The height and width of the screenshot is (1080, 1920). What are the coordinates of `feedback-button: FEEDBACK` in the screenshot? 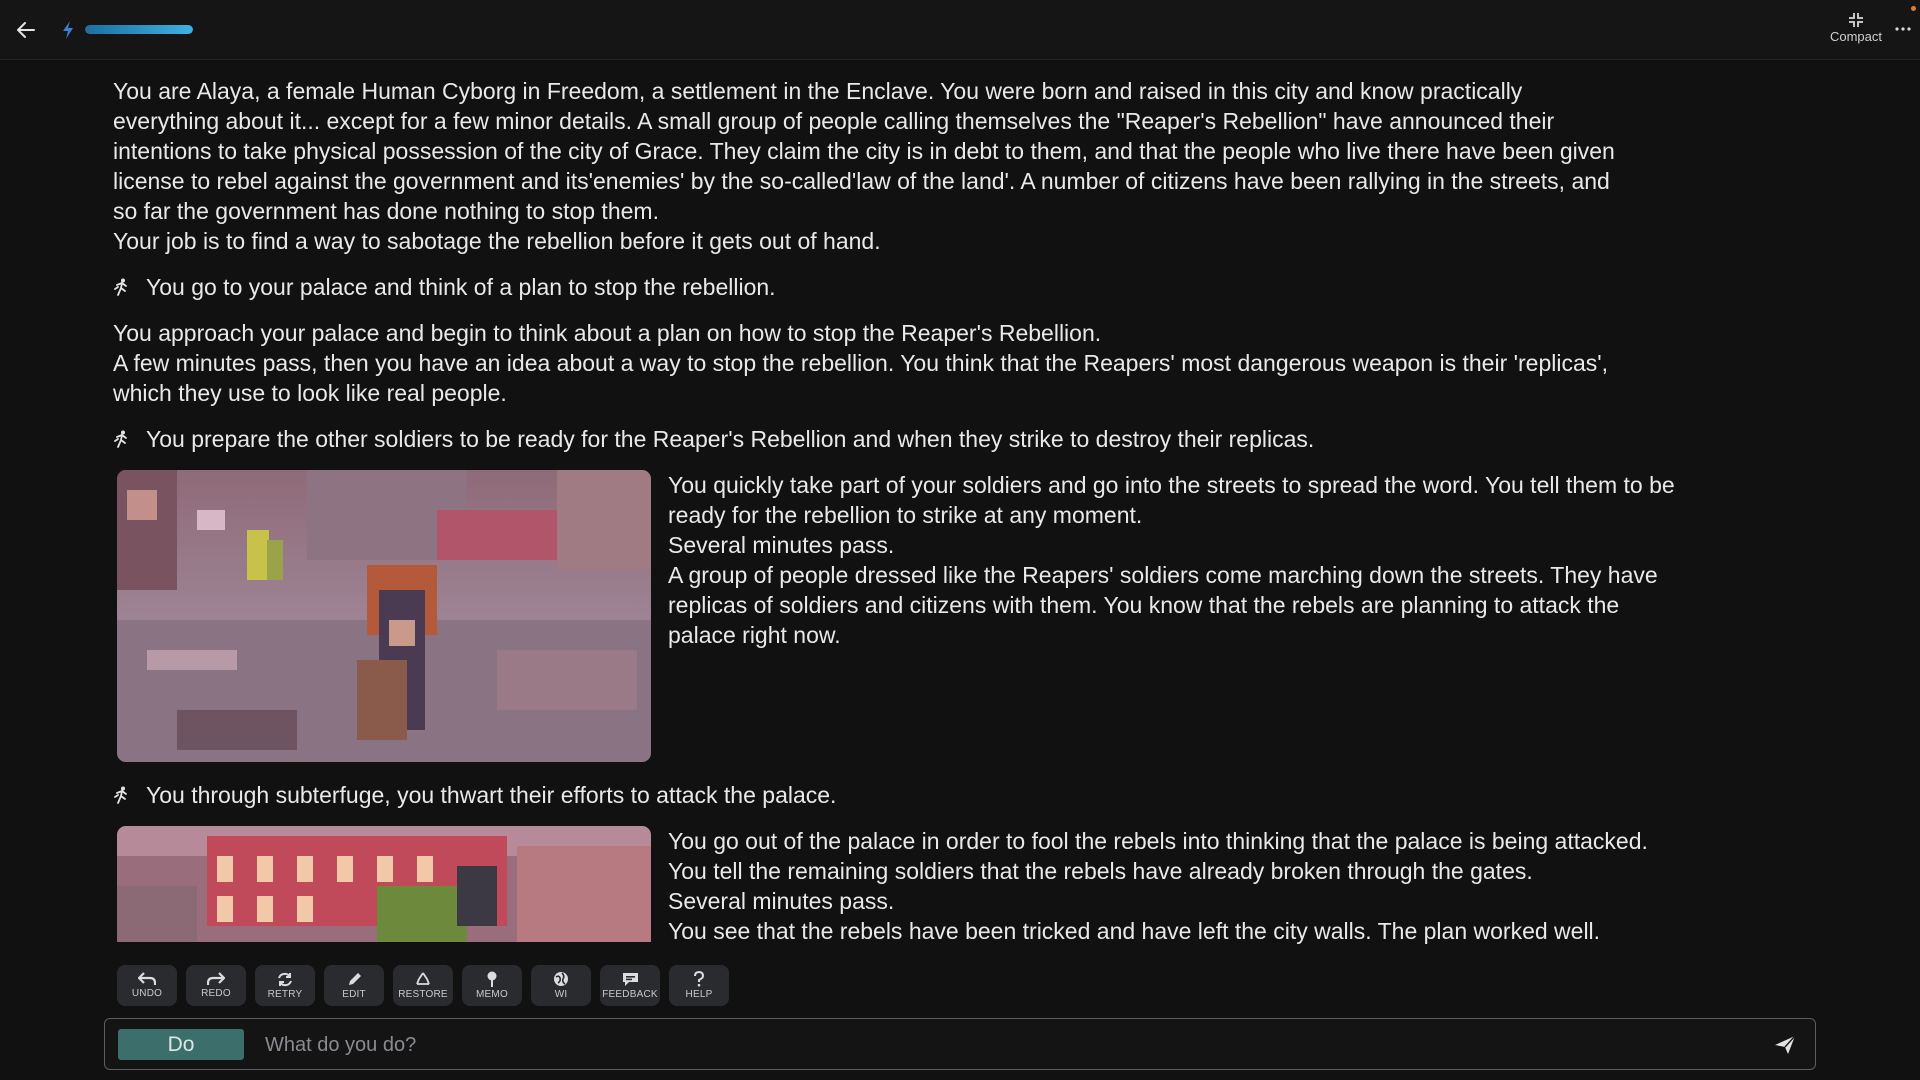 It's located at (630, 985).